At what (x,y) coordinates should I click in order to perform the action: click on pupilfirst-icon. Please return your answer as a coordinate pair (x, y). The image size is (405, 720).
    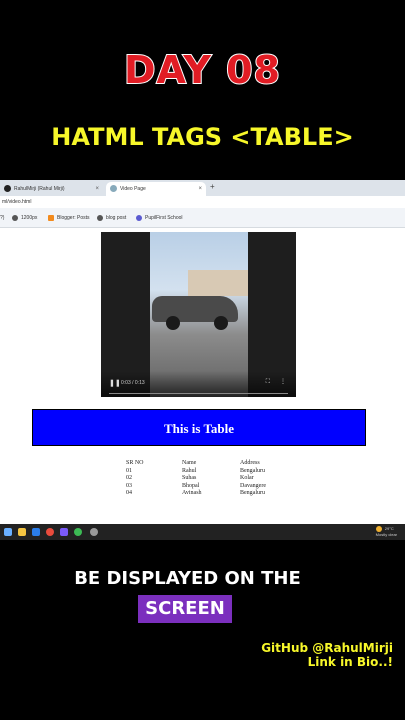
    Looking at the image, I should click on (139, 217).